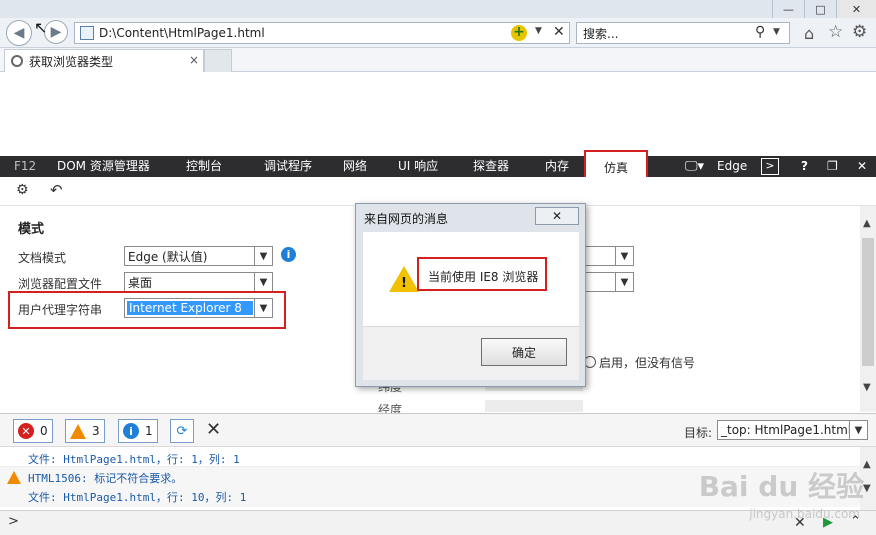 This screenshot has height=535, width=876. What do you see at coordinates (103, 166) in the screenshot?
I see `tab-dom-explorer: DOM 资源管理器` at bounding box center [103, 166].